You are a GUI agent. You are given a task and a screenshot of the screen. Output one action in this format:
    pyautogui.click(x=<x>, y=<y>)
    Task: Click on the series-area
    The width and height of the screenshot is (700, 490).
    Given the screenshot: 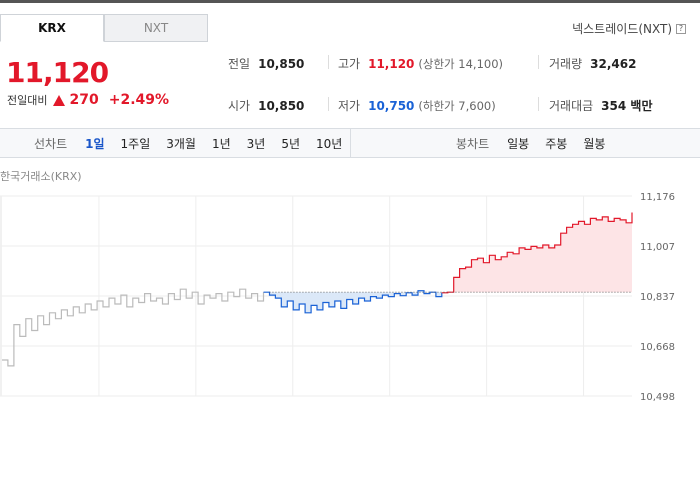 What is the action you would take?
    pyautogui.click(x=536, y=252)
    